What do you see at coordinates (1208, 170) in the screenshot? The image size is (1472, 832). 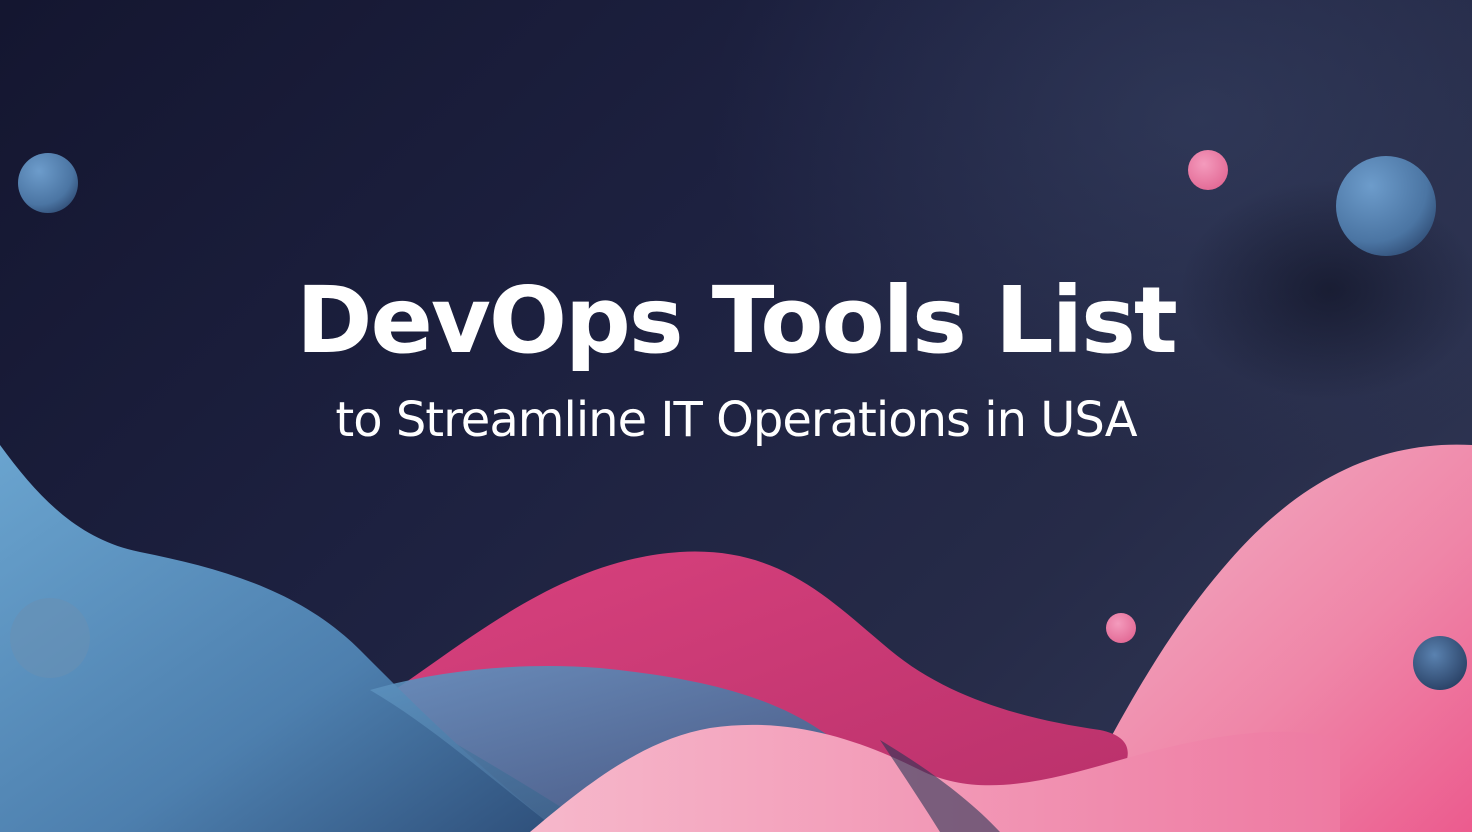 I see `pink-sphere-top-right` at bounding box center [1208, 170].